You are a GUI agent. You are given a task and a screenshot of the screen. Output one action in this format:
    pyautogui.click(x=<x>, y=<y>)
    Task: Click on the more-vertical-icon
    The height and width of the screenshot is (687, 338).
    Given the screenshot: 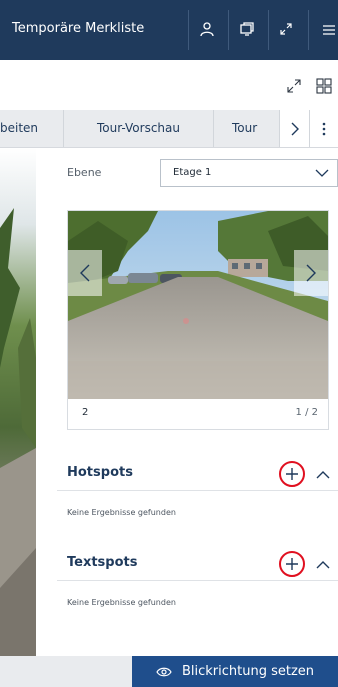 What is the action you would take?
    pyautogui.click(x=324, y=128)
    